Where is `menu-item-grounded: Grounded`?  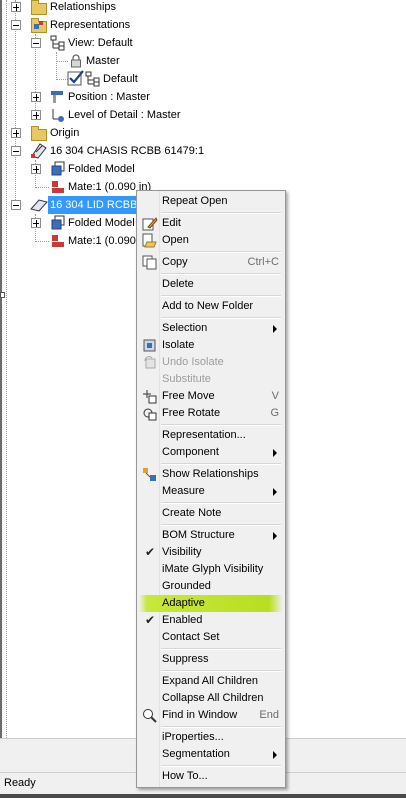
menu-item-grounded: Grounded is located at coordinates (211, 586).